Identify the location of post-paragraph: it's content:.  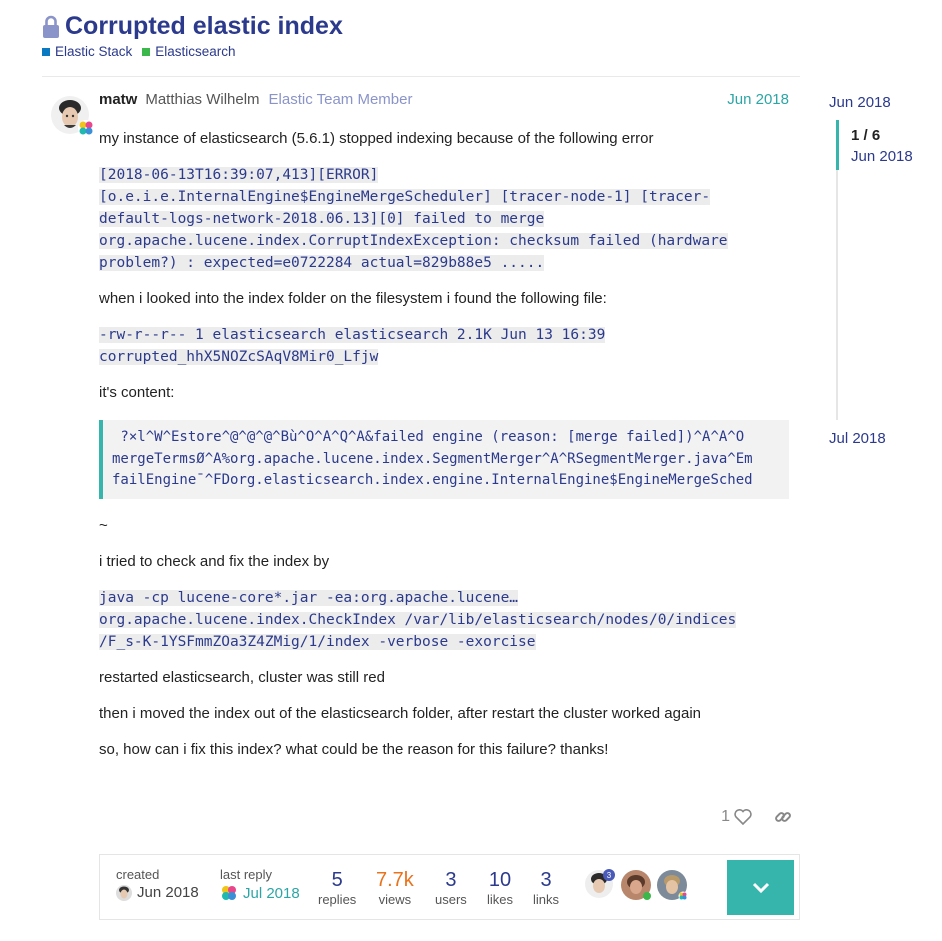
(137, 392).